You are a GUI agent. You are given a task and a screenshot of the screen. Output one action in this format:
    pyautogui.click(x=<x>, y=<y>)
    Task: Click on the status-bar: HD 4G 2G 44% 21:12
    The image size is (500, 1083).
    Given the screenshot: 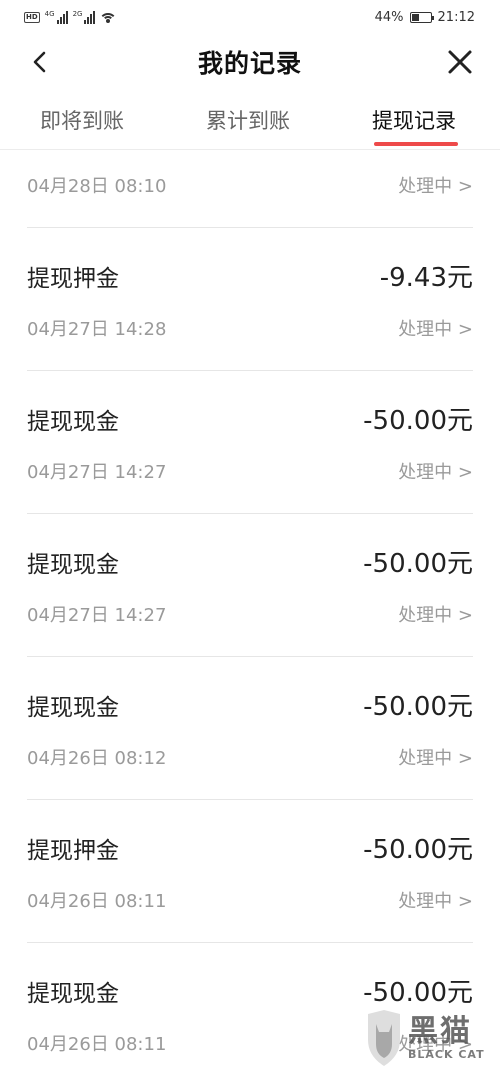 What is the action you would take?
    pyautogui.click(x=250, y=17)
    